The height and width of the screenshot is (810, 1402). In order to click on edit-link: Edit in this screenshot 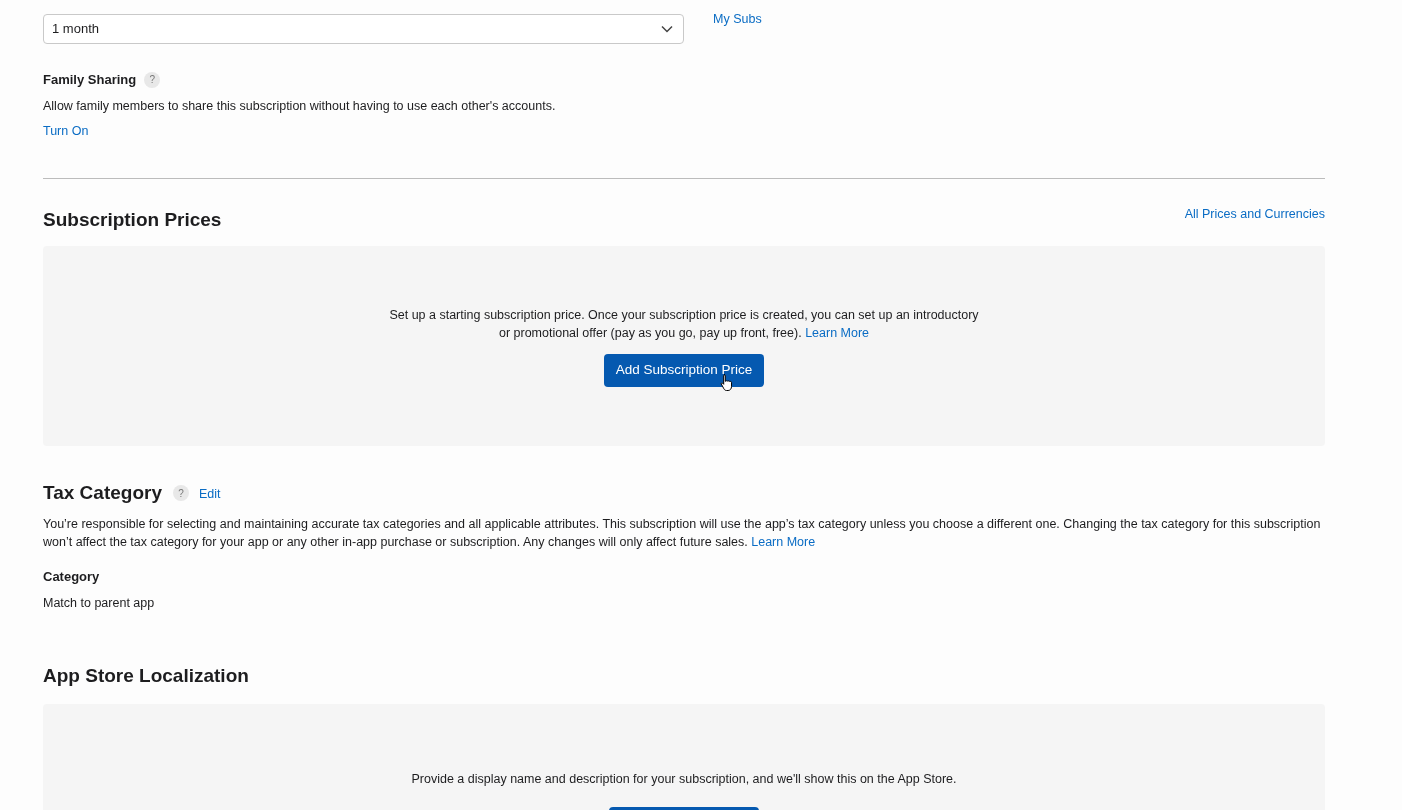, I will do `click(209, 494)`.